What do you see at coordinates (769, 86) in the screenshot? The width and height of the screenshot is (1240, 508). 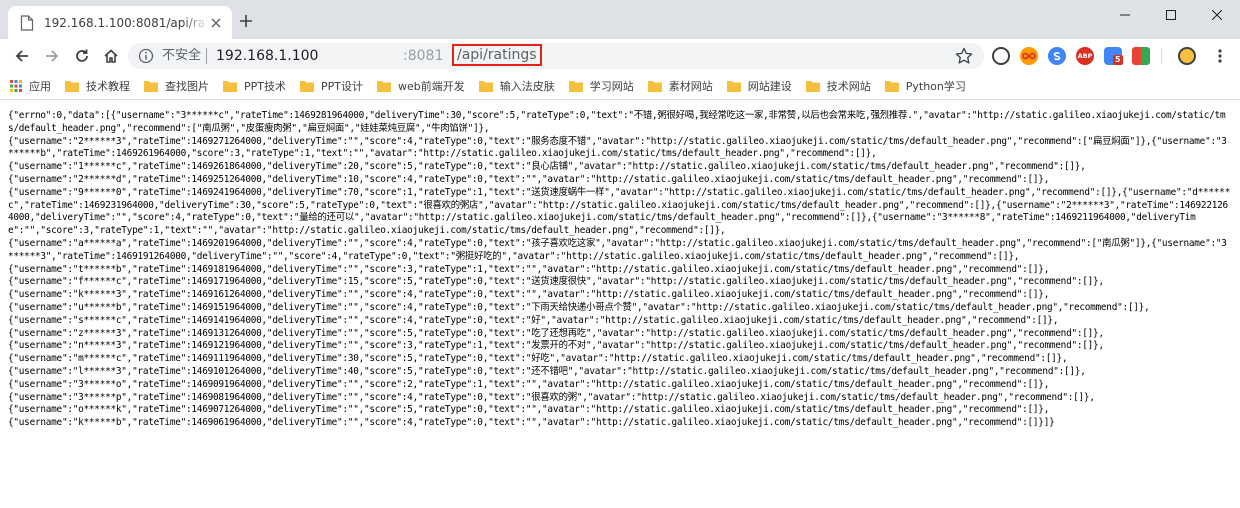 I see `bookmark-label: 网站建设` at bounding box center [769, 86].